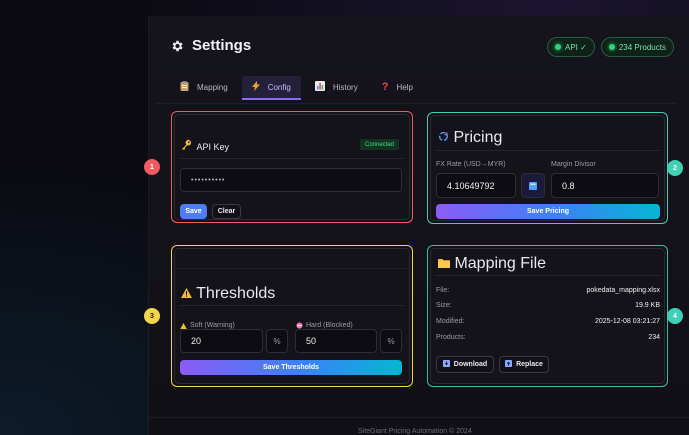  What do you see at coordinates (443, 290) in the screenshot?
I see `file-key: File:` at bounding box center [443, 290].